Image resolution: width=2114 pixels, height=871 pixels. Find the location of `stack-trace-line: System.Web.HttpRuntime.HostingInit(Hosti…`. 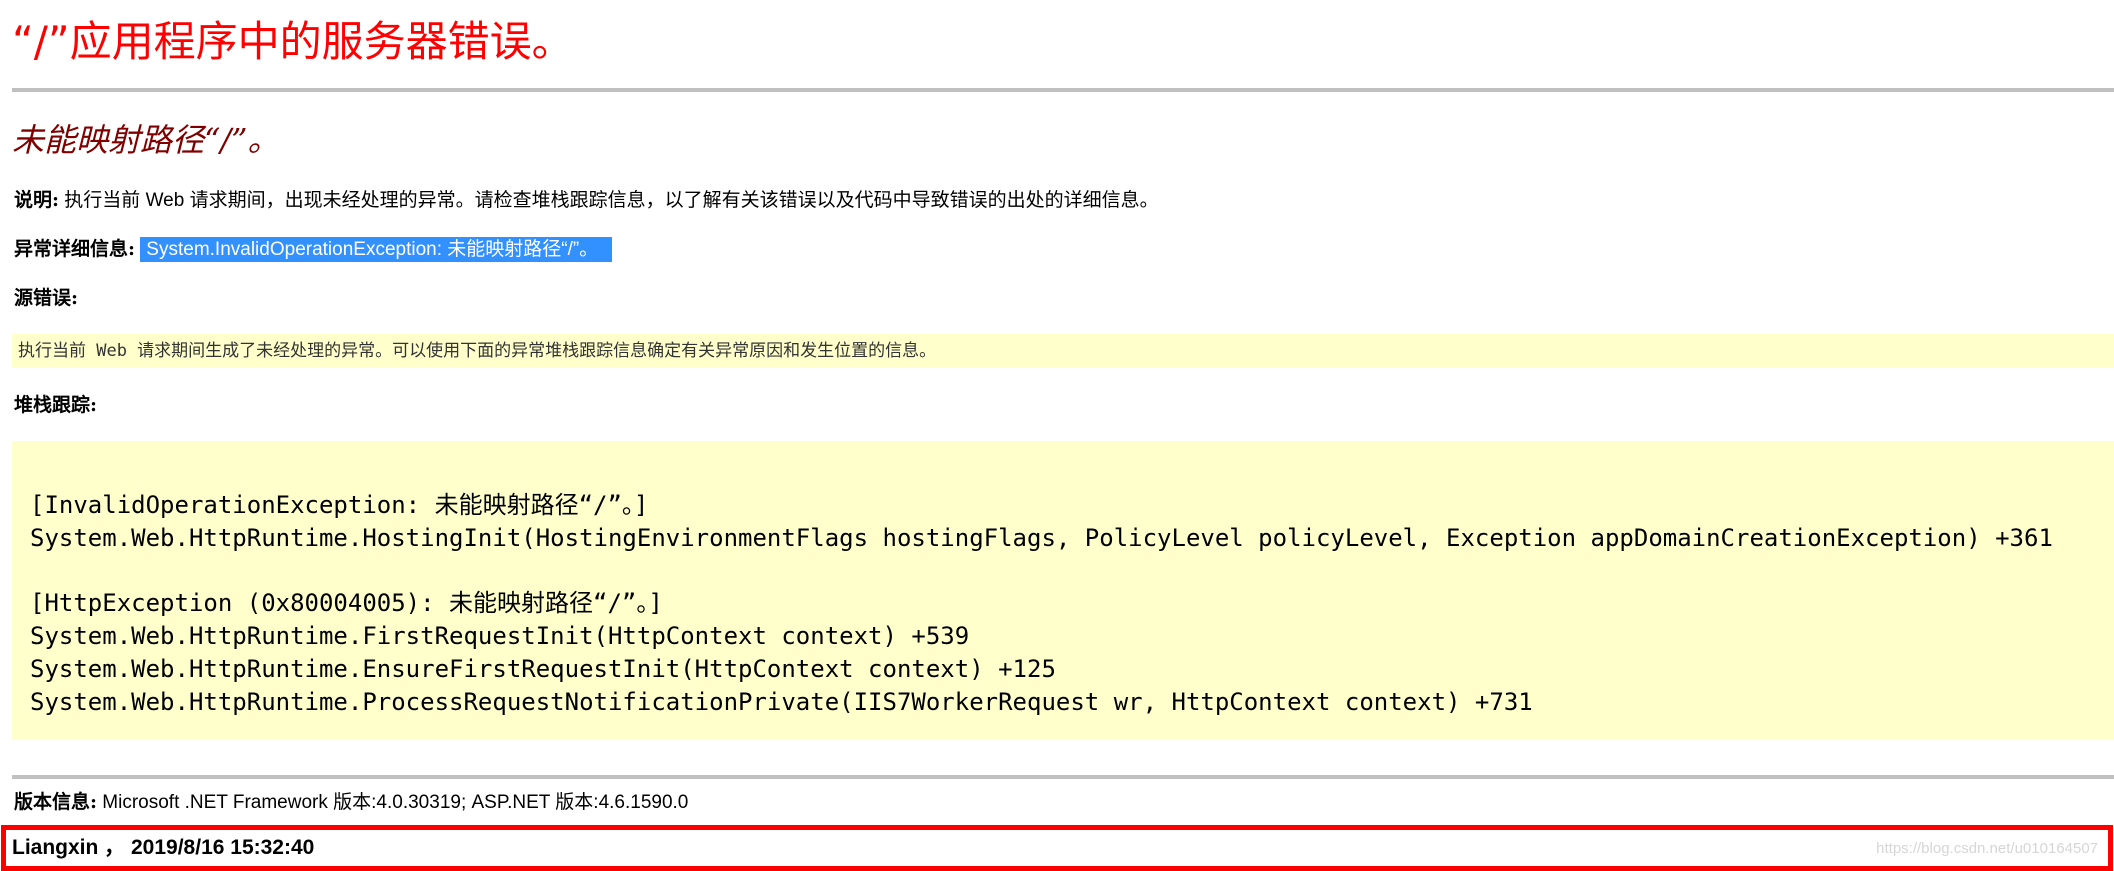

stack-trace-line: System.Web.HttpRuntime.HostingInit(Hosti… is located at coordinates (1041, 538).